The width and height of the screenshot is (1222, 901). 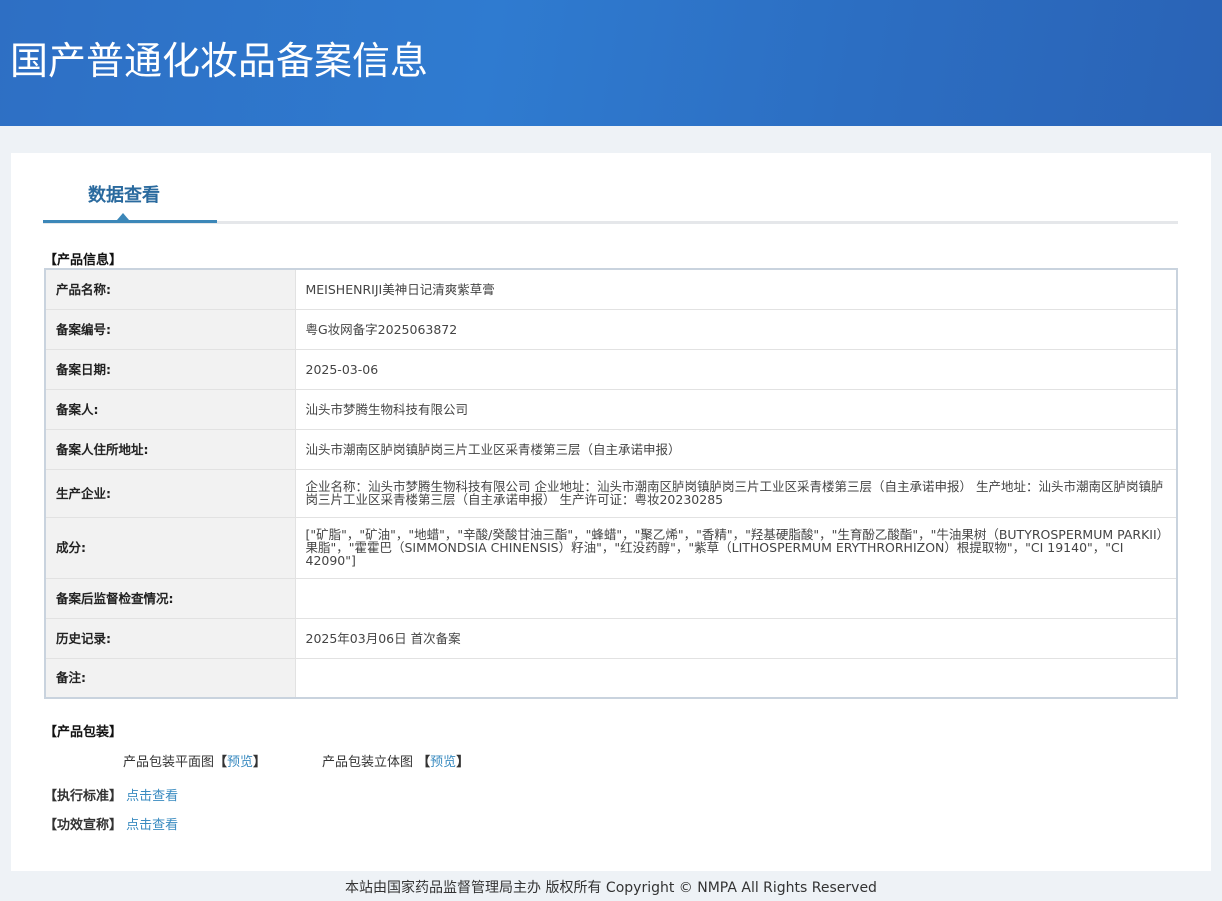 I want to click on packaging-flat-label: 产品包装平面图, so click(x=169, y=762).